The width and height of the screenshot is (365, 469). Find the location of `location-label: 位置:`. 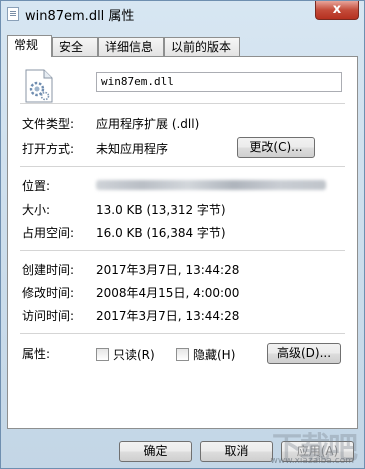

location-label: 位置: is located at coordinates (36, 186).